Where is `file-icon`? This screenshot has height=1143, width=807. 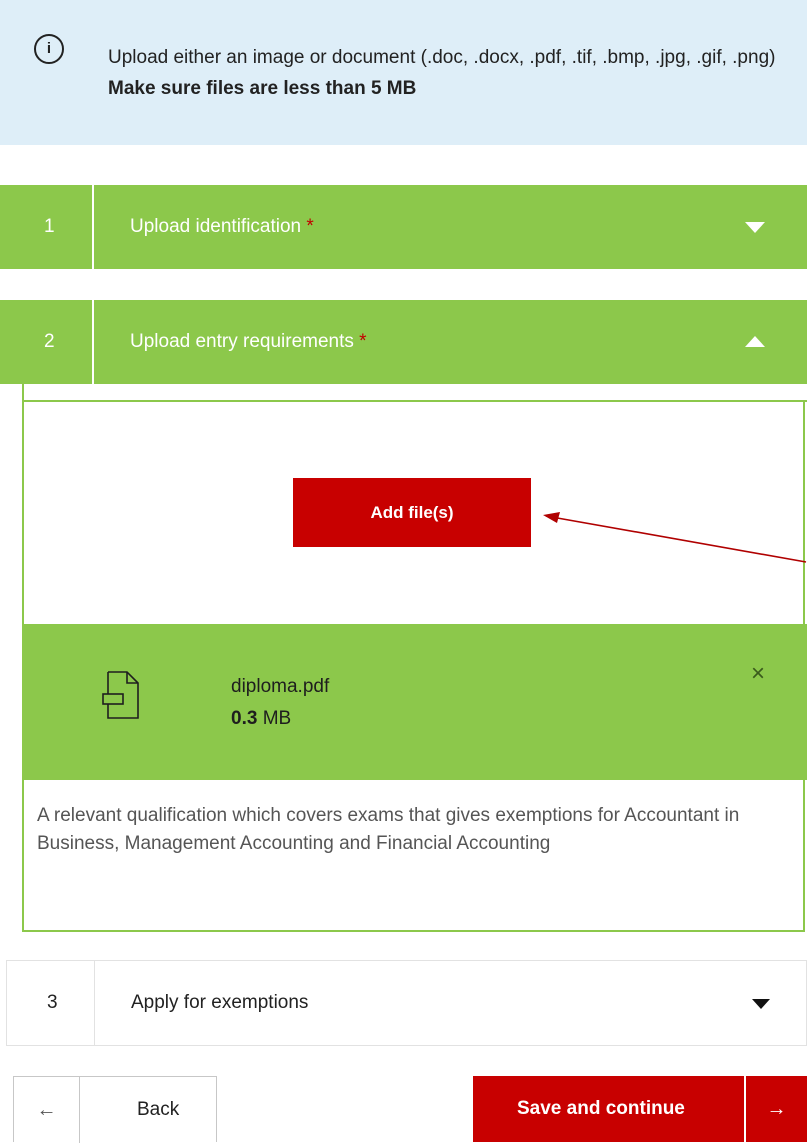 file-icon is located at coordinates (120, 695).